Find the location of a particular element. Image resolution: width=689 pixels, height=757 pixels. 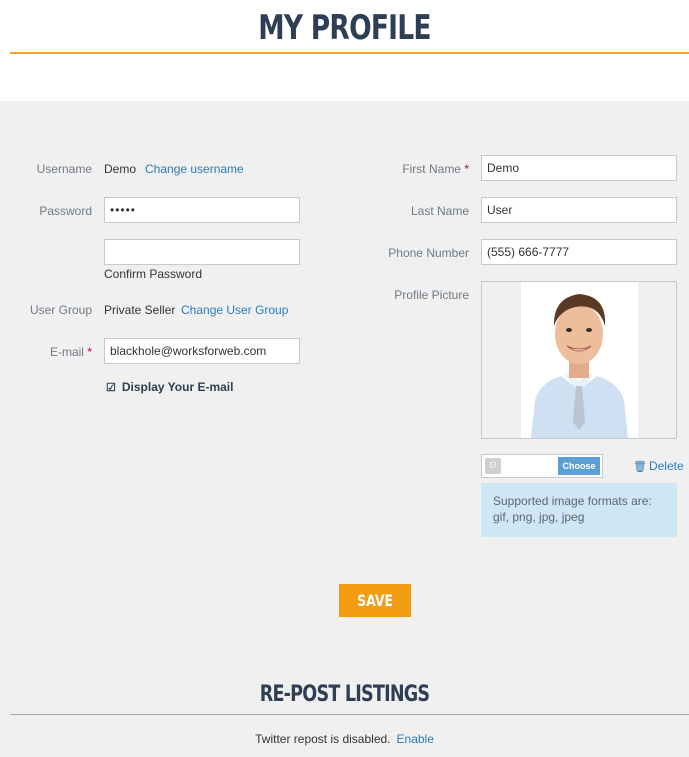

first-name-field is located at coordinates (579, 168).